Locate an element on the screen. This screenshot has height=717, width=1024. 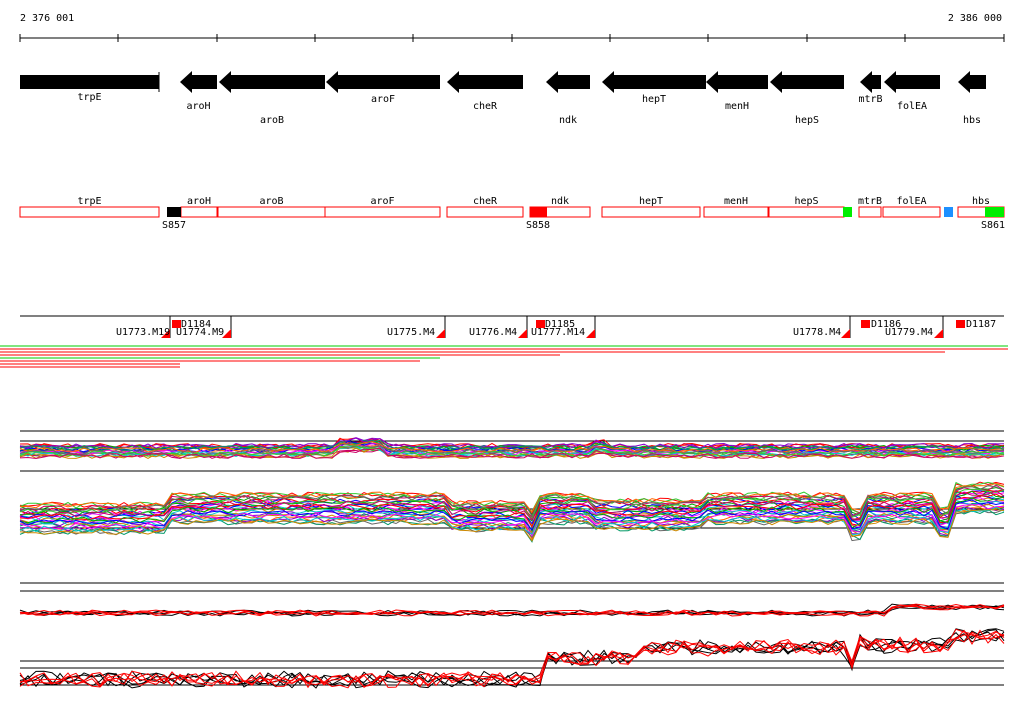
gene-box-hepS is located at coordinates (806, 212).